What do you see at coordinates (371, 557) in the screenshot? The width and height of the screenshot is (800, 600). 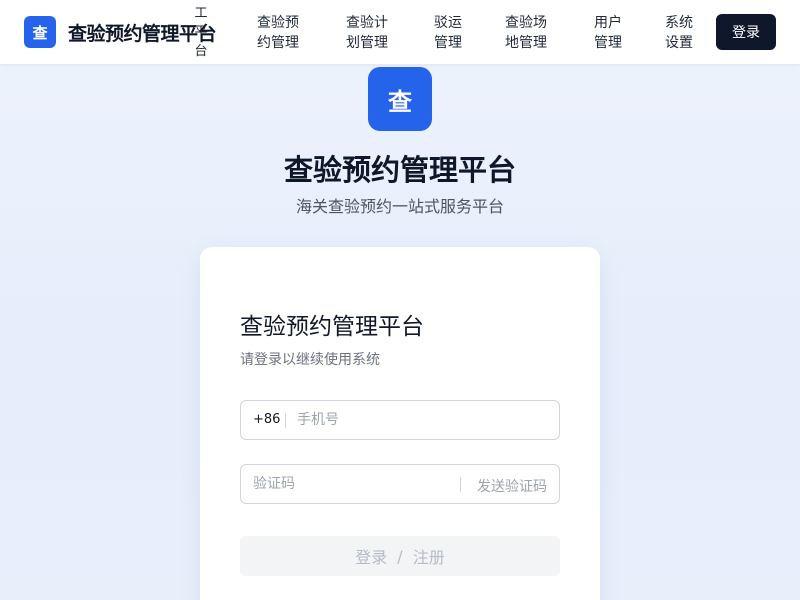 I see `login-label: 登录` at bounding box center [371, 557].